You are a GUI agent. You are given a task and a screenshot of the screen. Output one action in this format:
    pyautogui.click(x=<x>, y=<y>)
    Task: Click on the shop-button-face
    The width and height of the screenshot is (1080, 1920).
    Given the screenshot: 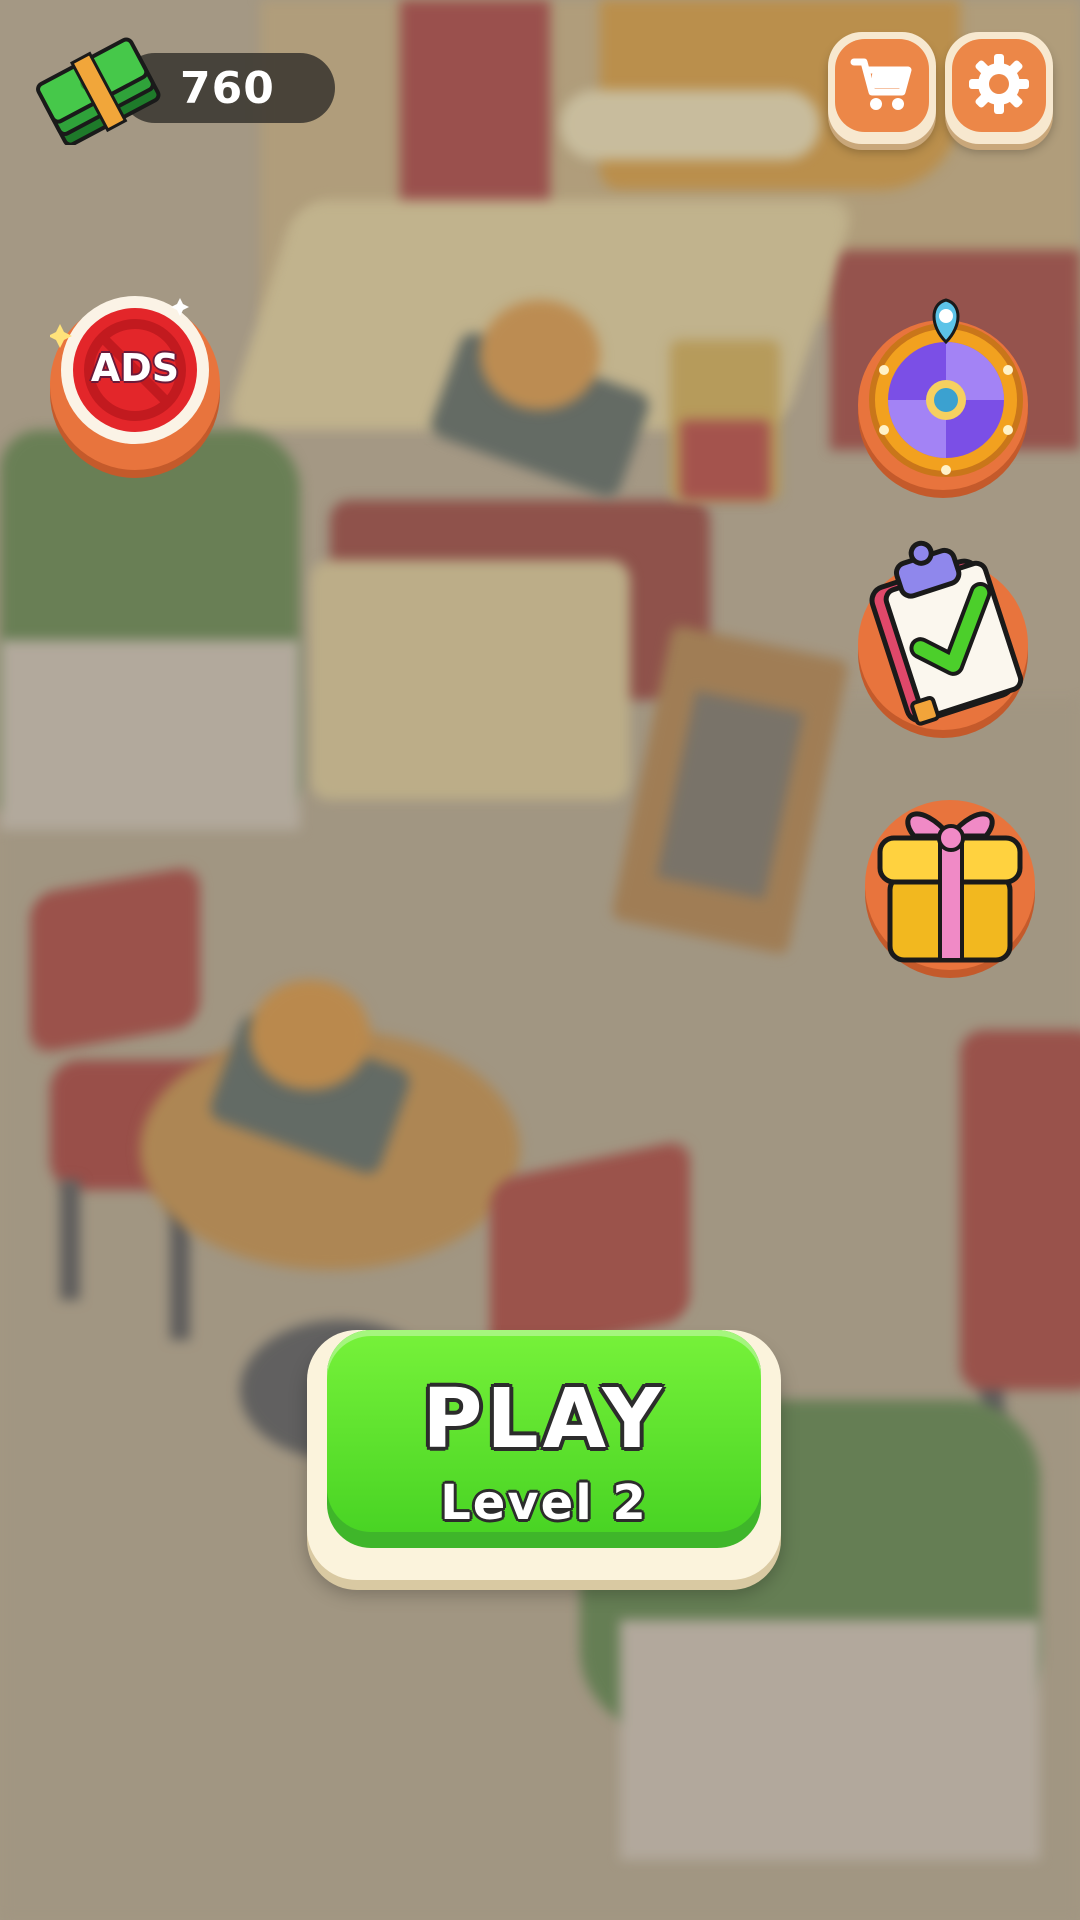 What is the action you would take?
    pyautogui.click(x=882, y=85)
    